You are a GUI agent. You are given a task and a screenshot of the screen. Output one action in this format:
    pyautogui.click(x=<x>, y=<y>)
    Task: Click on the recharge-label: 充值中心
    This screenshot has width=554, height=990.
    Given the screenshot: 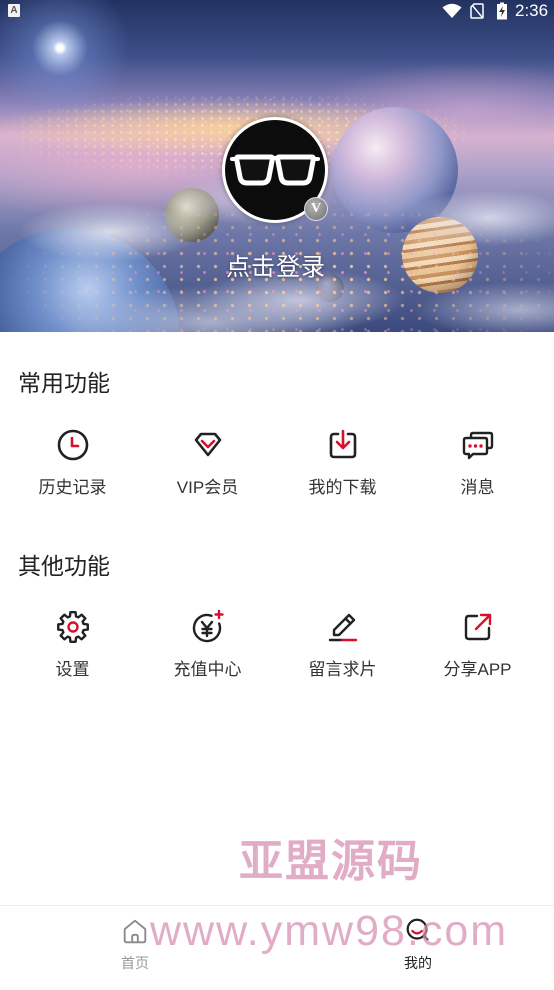 What is the action you would take?
    pyautogui.click(x=207, y=669)
    